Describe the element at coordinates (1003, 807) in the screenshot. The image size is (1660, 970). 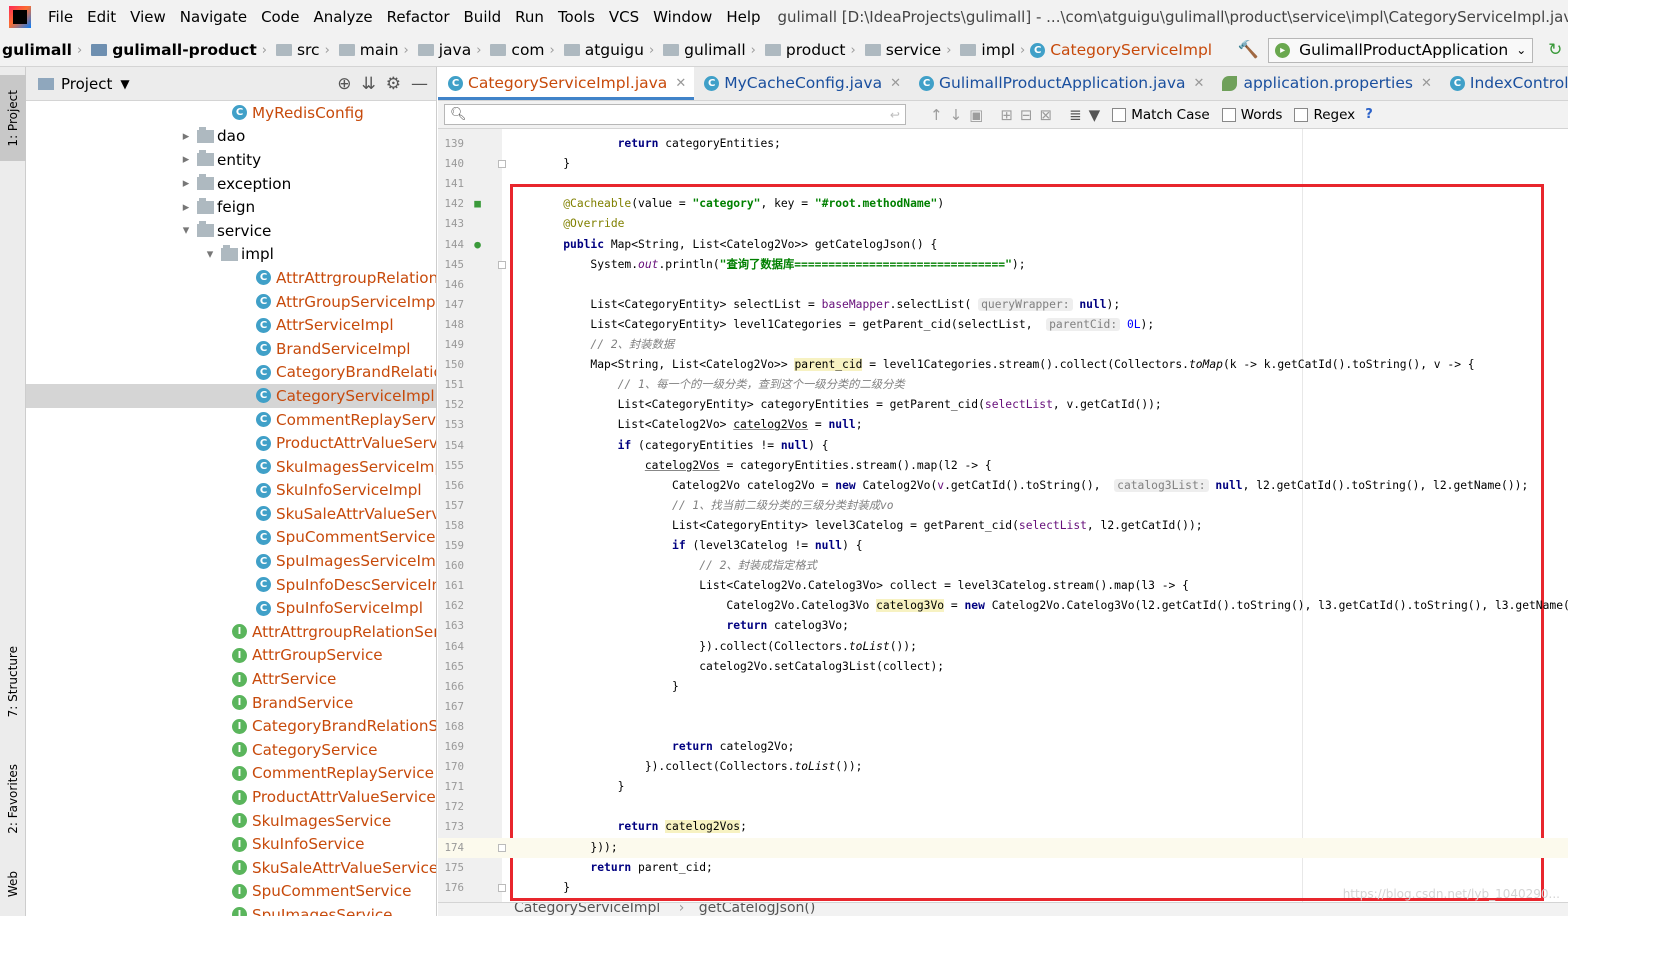
I see `code-line: 172` at that location.